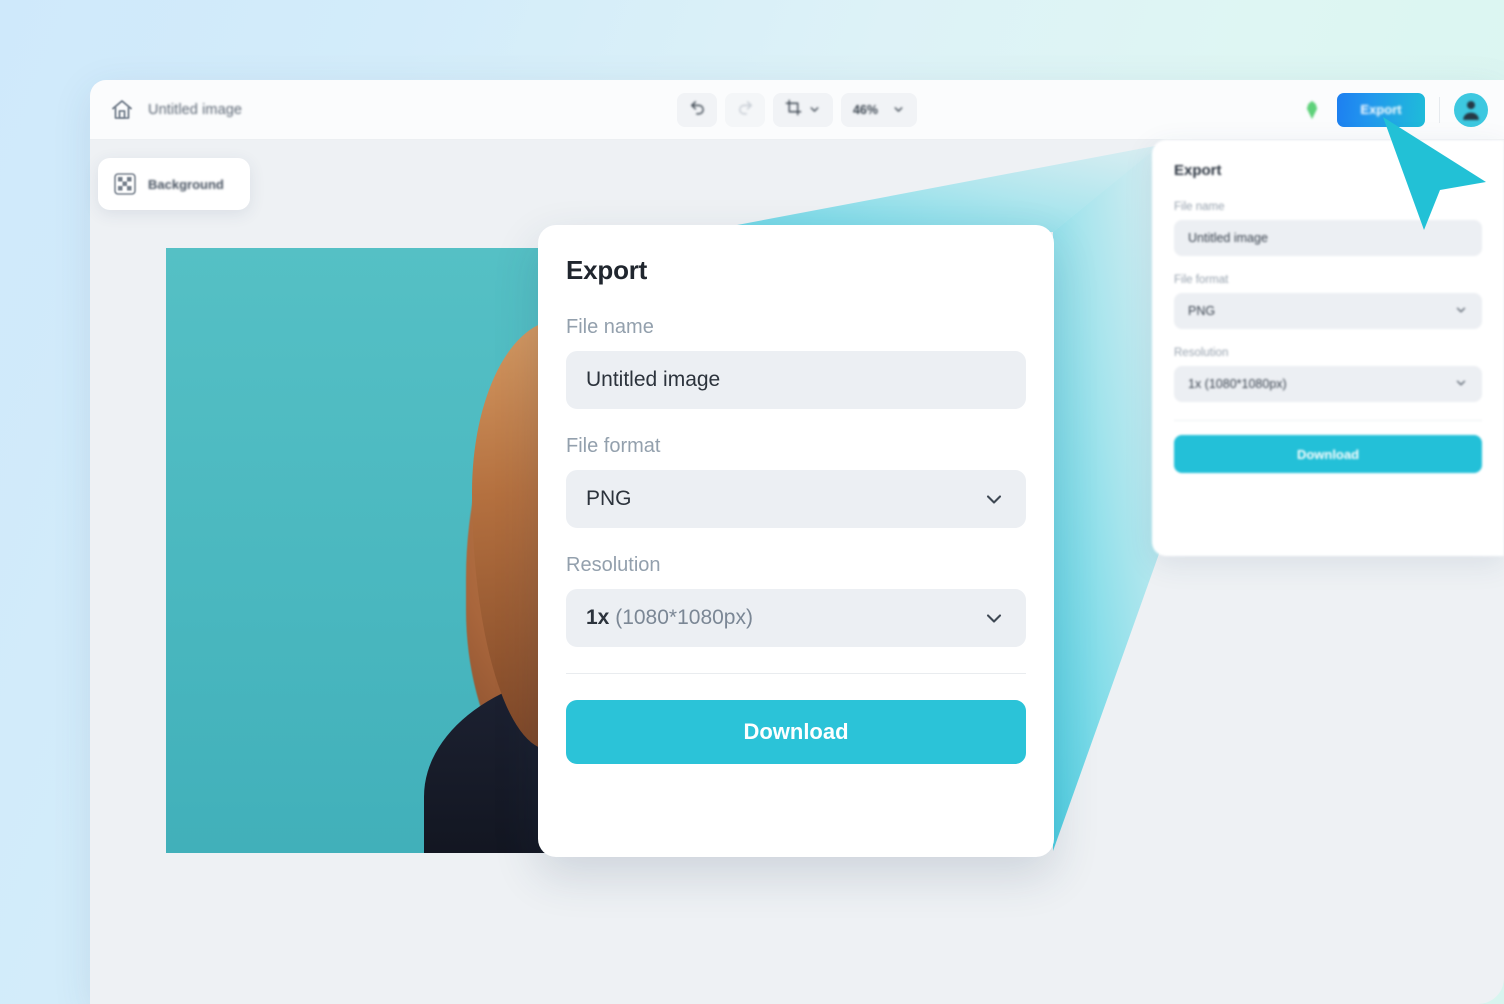 The height and width of the screenshot is (1004, 1504). Describe the element at coordinates (1202, 311) in the screenshot. I see `export-panel-file-format-value: PNG` at that location.